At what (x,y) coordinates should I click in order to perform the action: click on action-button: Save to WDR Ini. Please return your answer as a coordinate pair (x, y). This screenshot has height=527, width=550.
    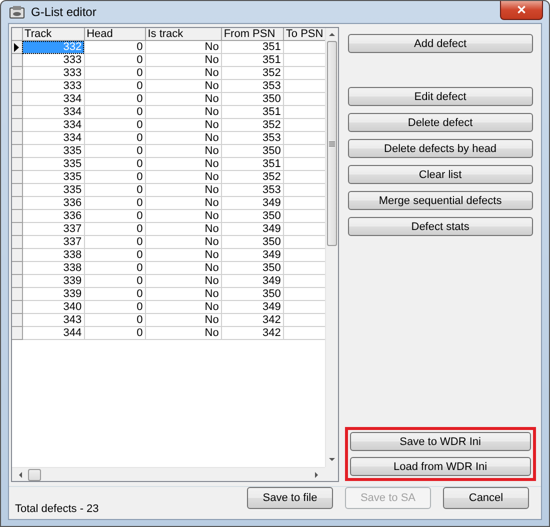
    Looking at the image, I should click on (440, 441).